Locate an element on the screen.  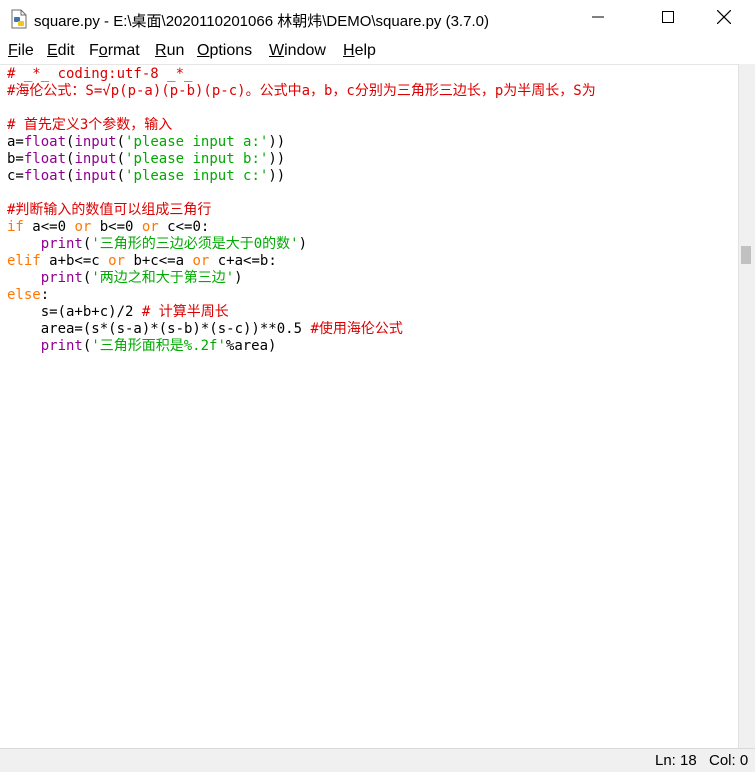
code-line: # _*_ coding:utf-8 _*_ is located at coordinates (301, 74).